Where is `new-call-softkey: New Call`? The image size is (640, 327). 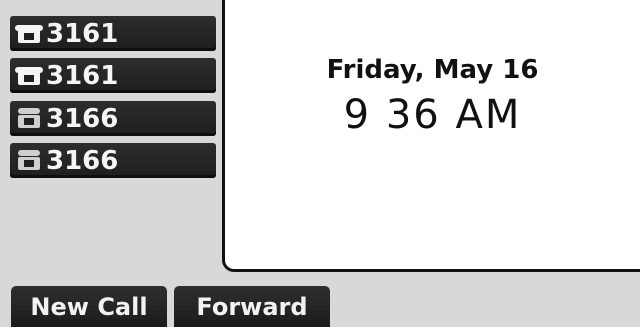 new-call-softkey: New Call is located at coordinates (89, 306).